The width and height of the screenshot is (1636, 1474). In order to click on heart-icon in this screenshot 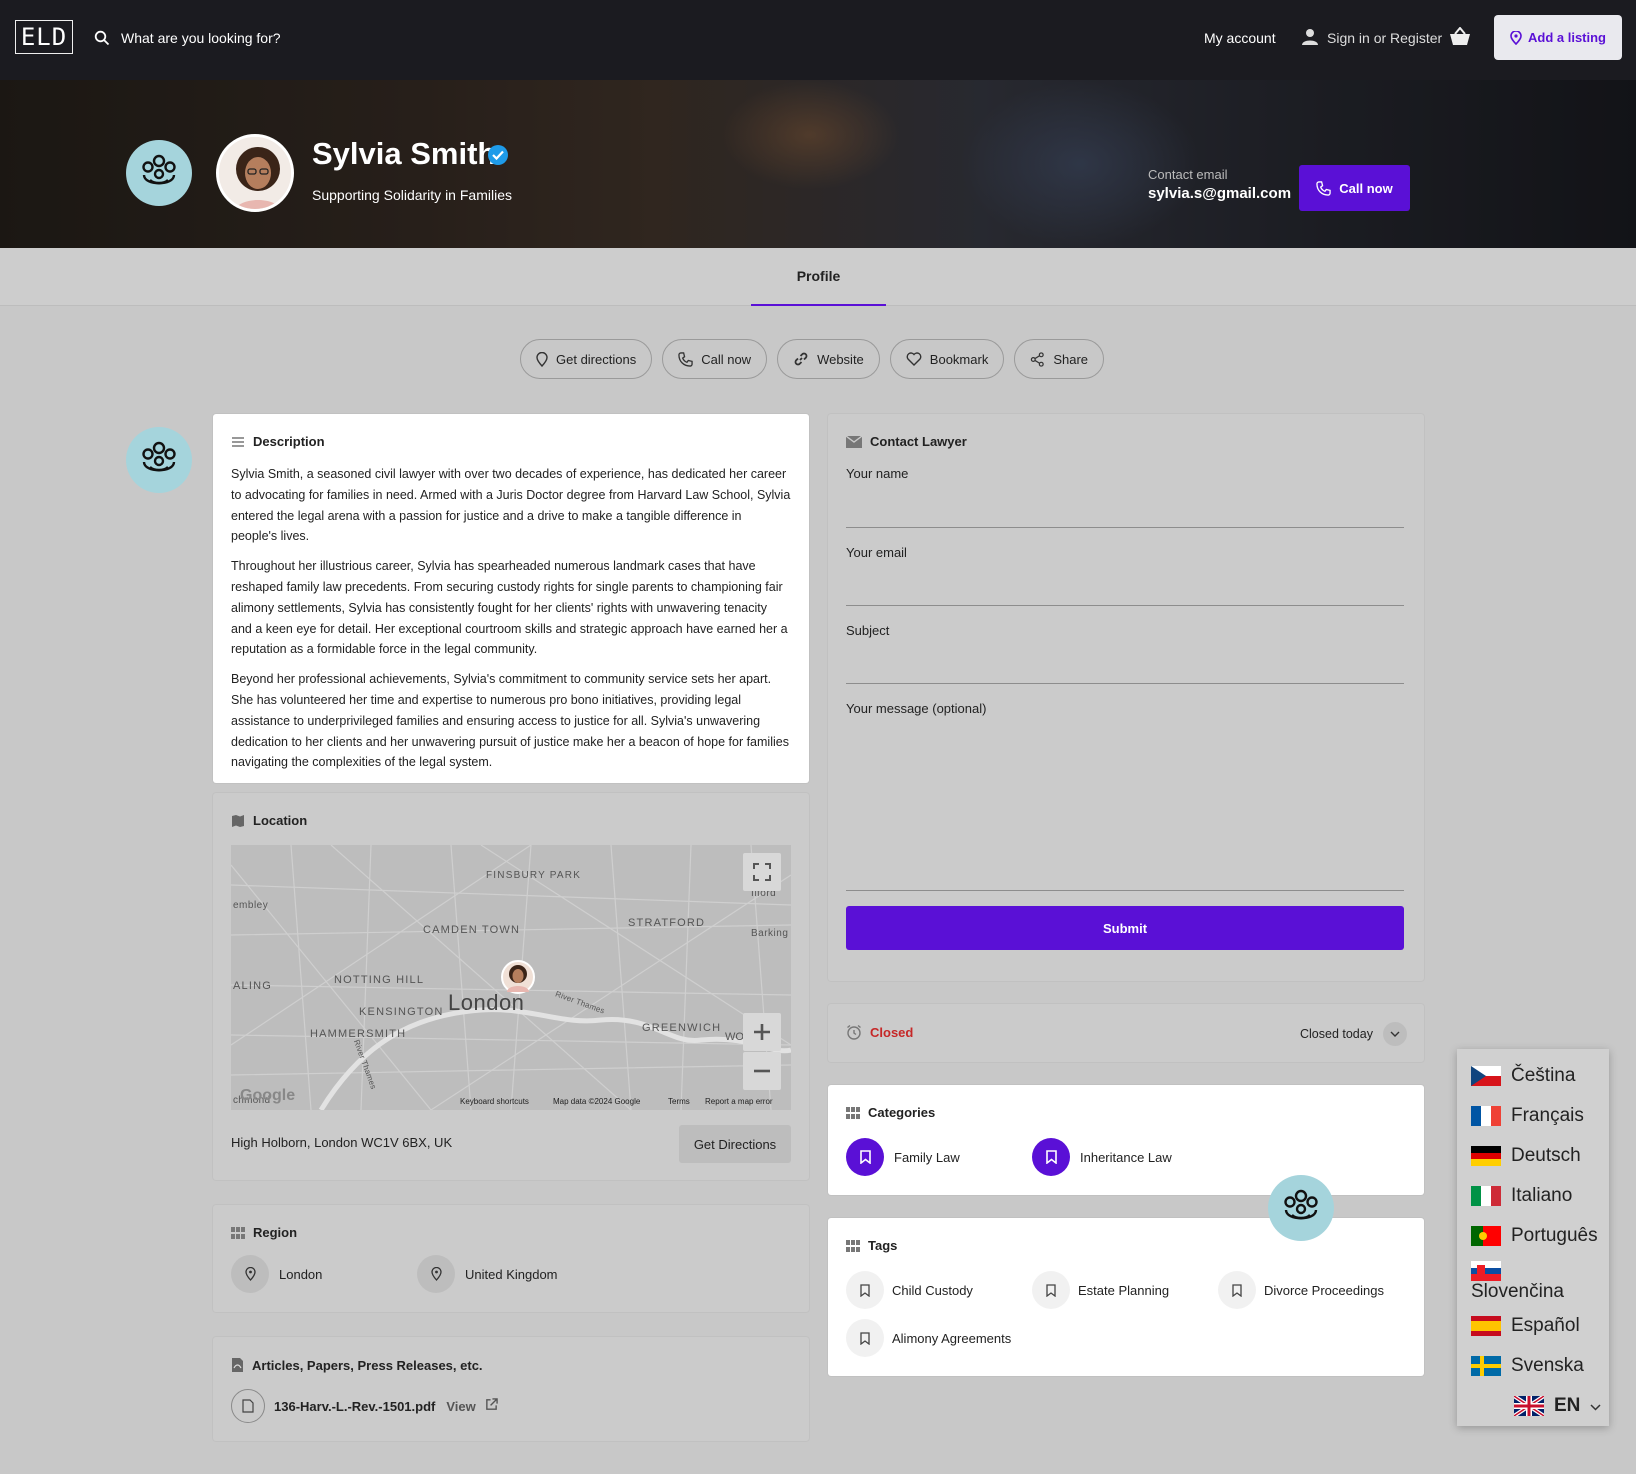, I will do `click(914, 359)`.